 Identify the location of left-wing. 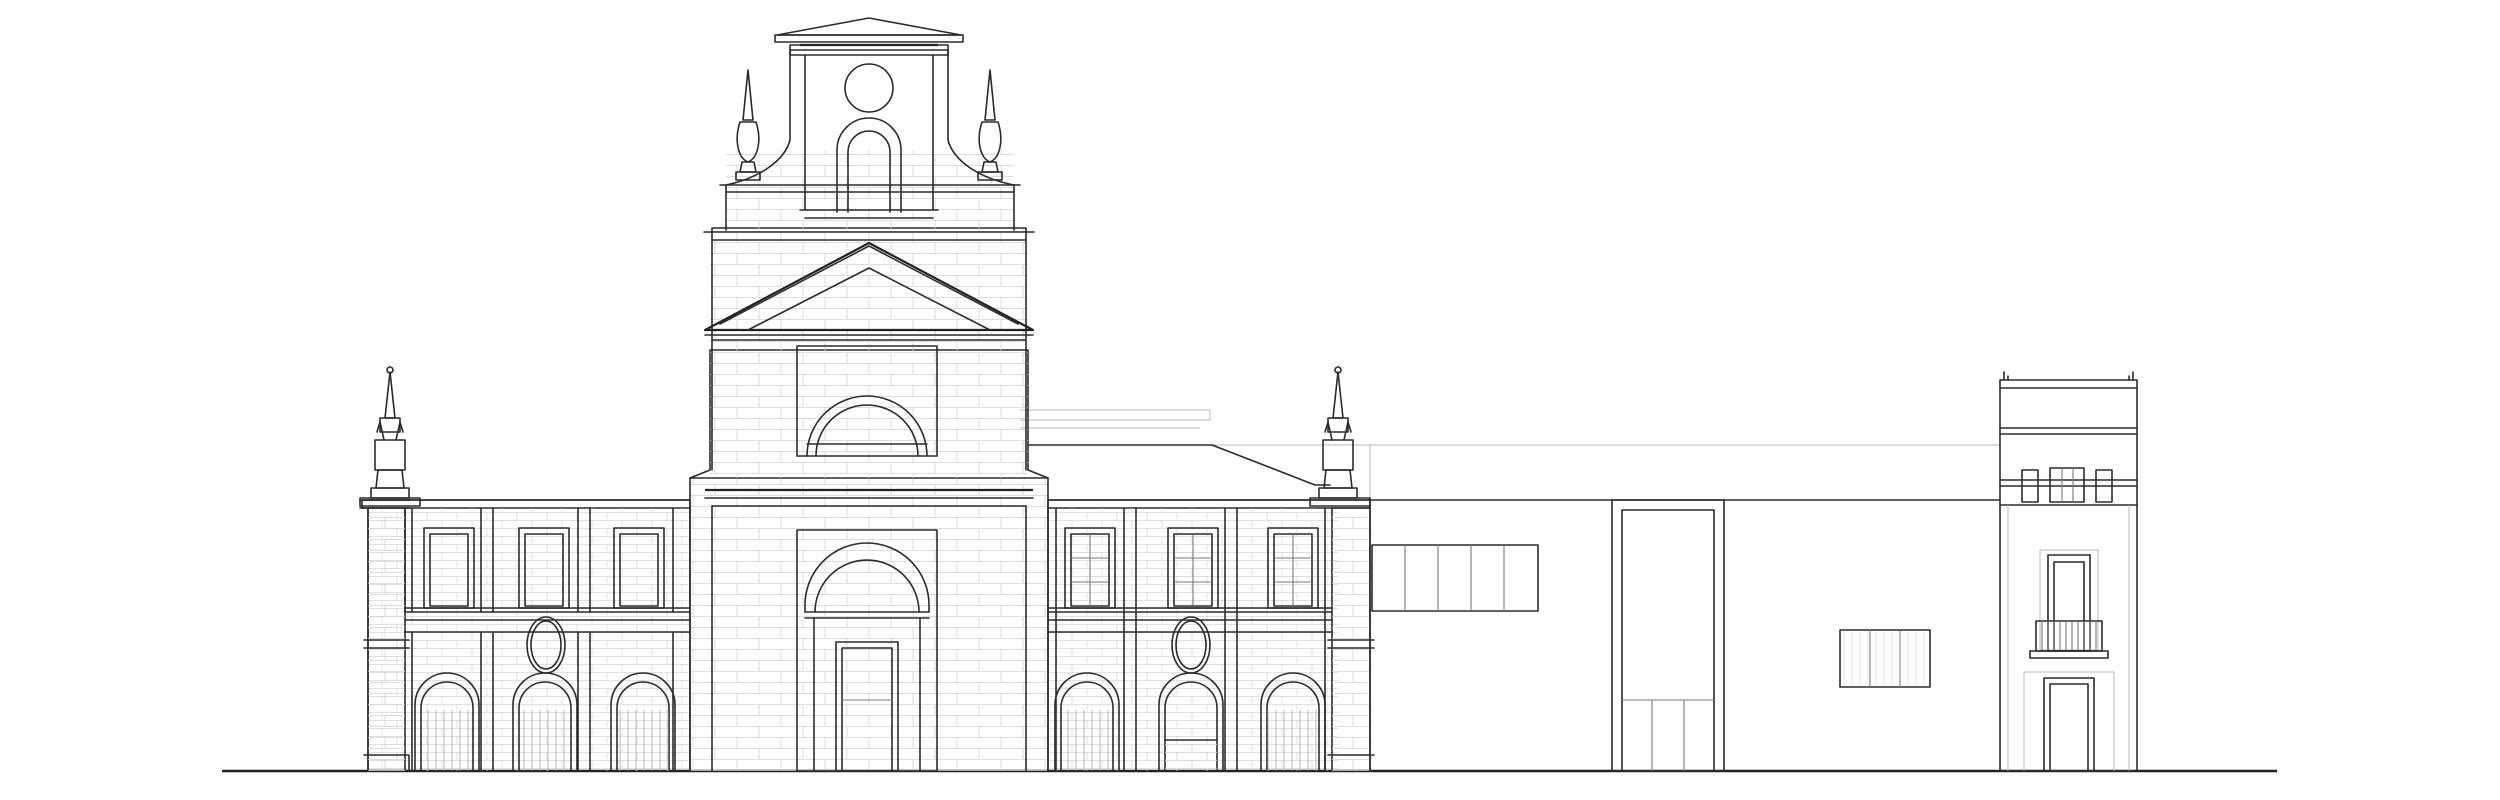
(525, 635).